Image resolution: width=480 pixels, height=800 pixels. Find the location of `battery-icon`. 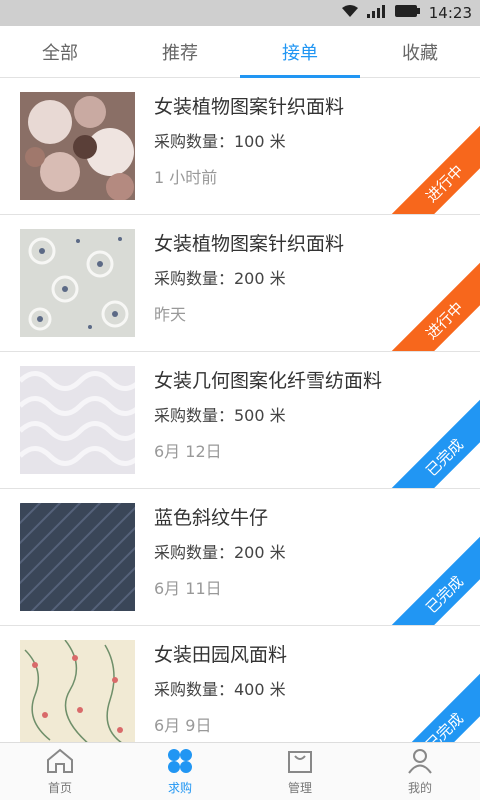

battery-icon is located at coordinates (407, 13).